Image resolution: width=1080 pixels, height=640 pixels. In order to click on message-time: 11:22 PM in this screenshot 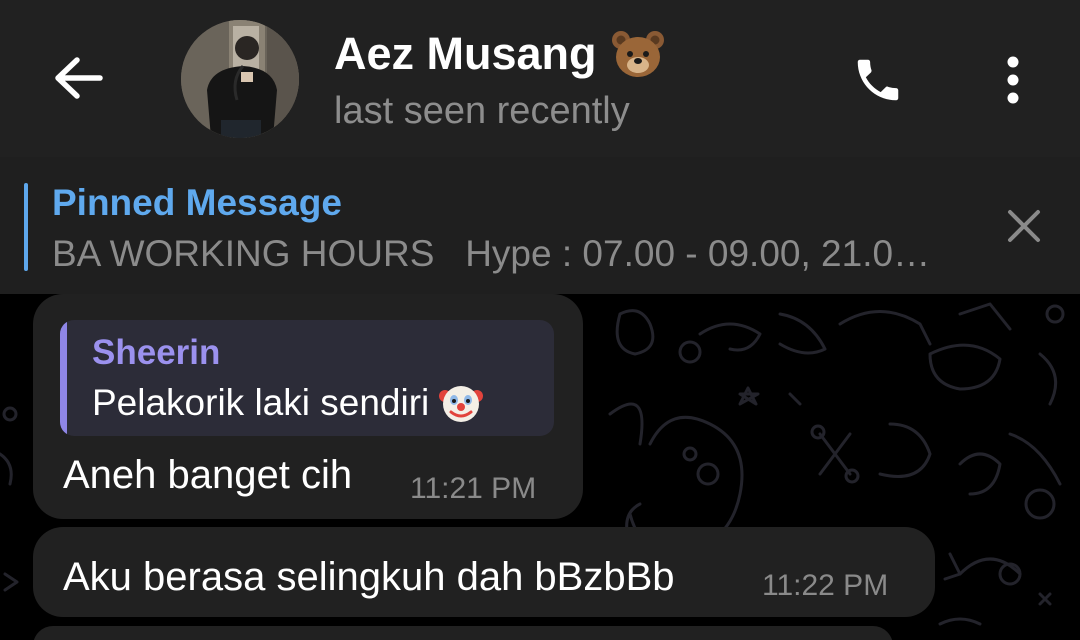, I will do `click(825, 585)`.